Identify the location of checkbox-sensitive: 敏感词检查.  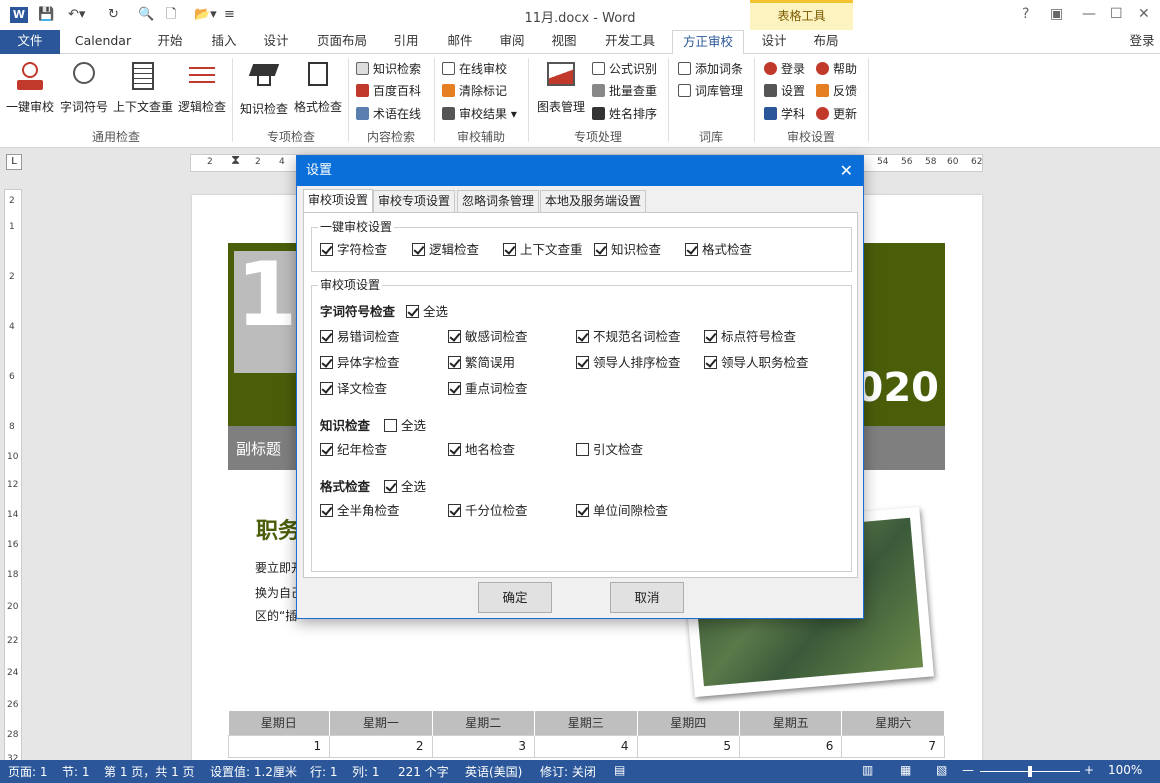
(488, 337).